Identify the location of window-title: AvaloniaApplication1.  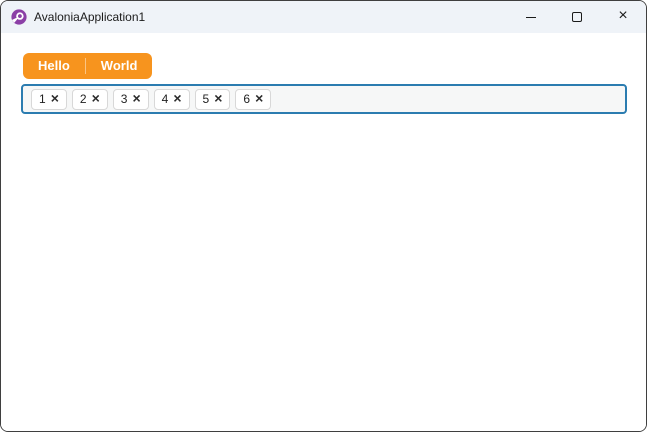
(90, 17).